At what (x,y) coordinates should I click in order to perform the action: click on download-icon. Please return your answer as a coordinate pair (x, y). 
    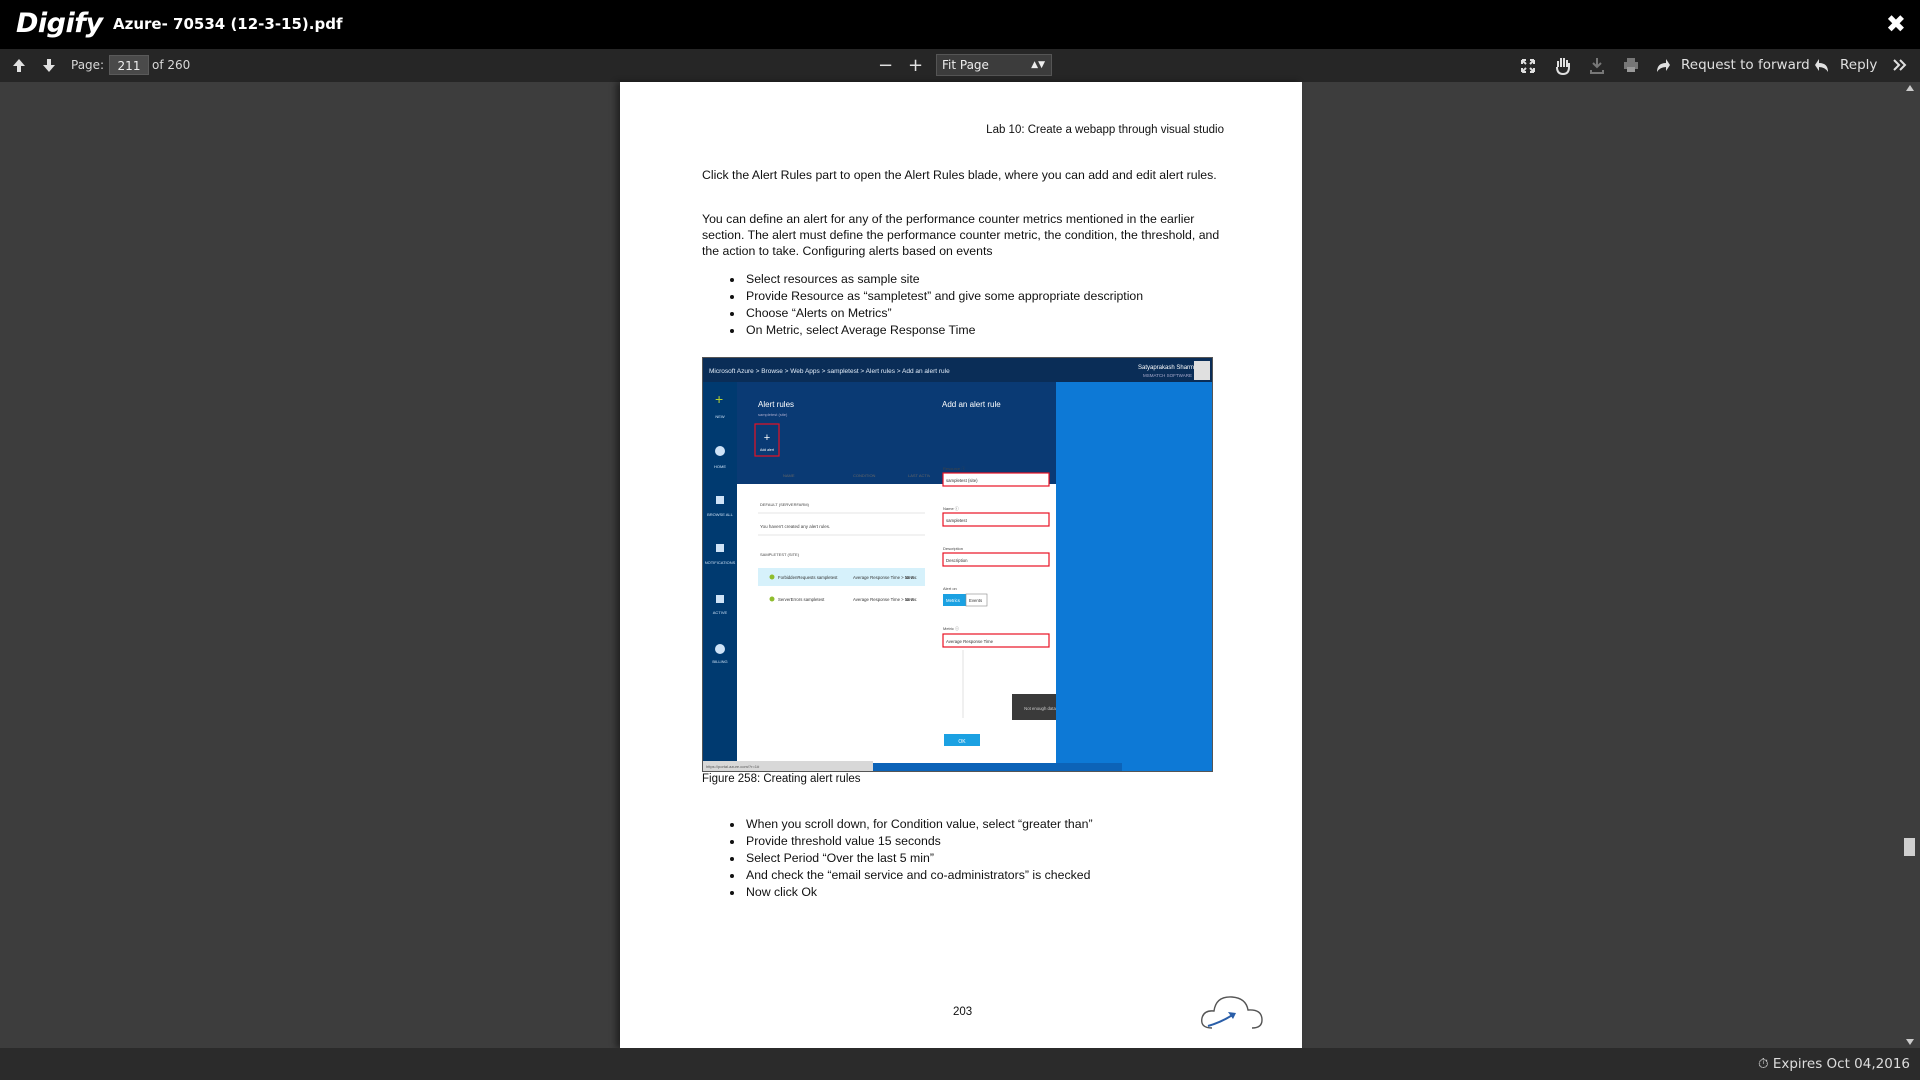
    Looking at the image, I should click on (1597, 65).